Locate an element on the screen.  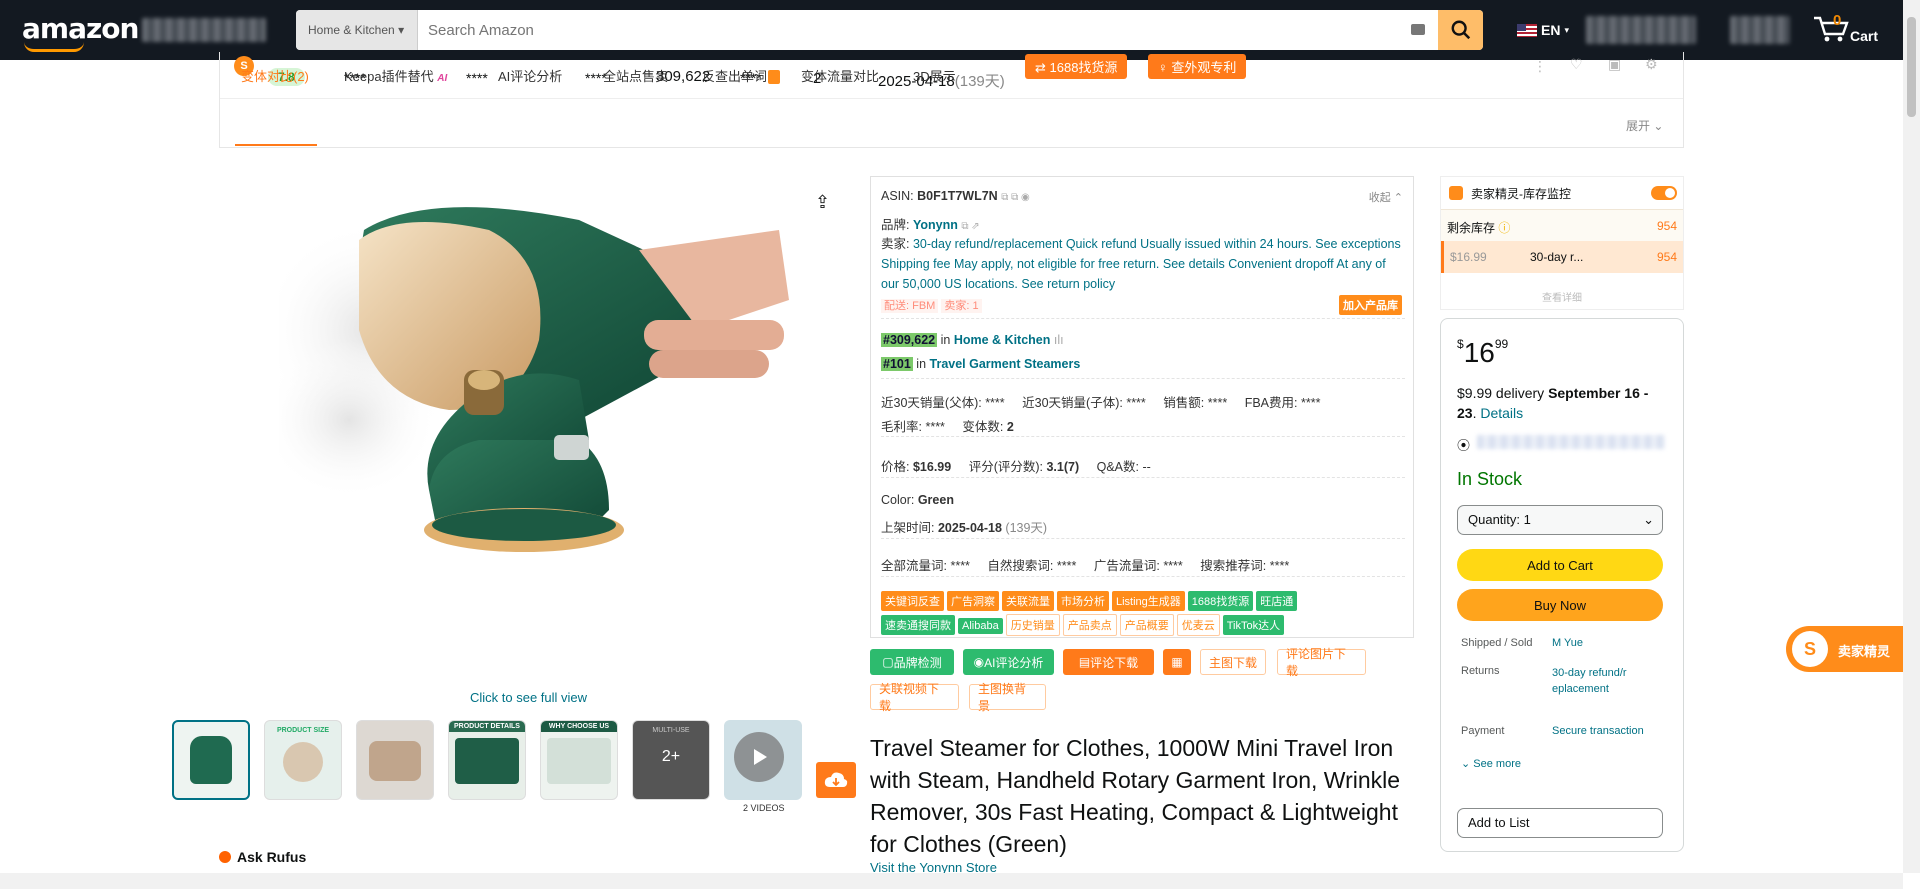
delivery-details-link: Details is located at coordinates (1501, 413).